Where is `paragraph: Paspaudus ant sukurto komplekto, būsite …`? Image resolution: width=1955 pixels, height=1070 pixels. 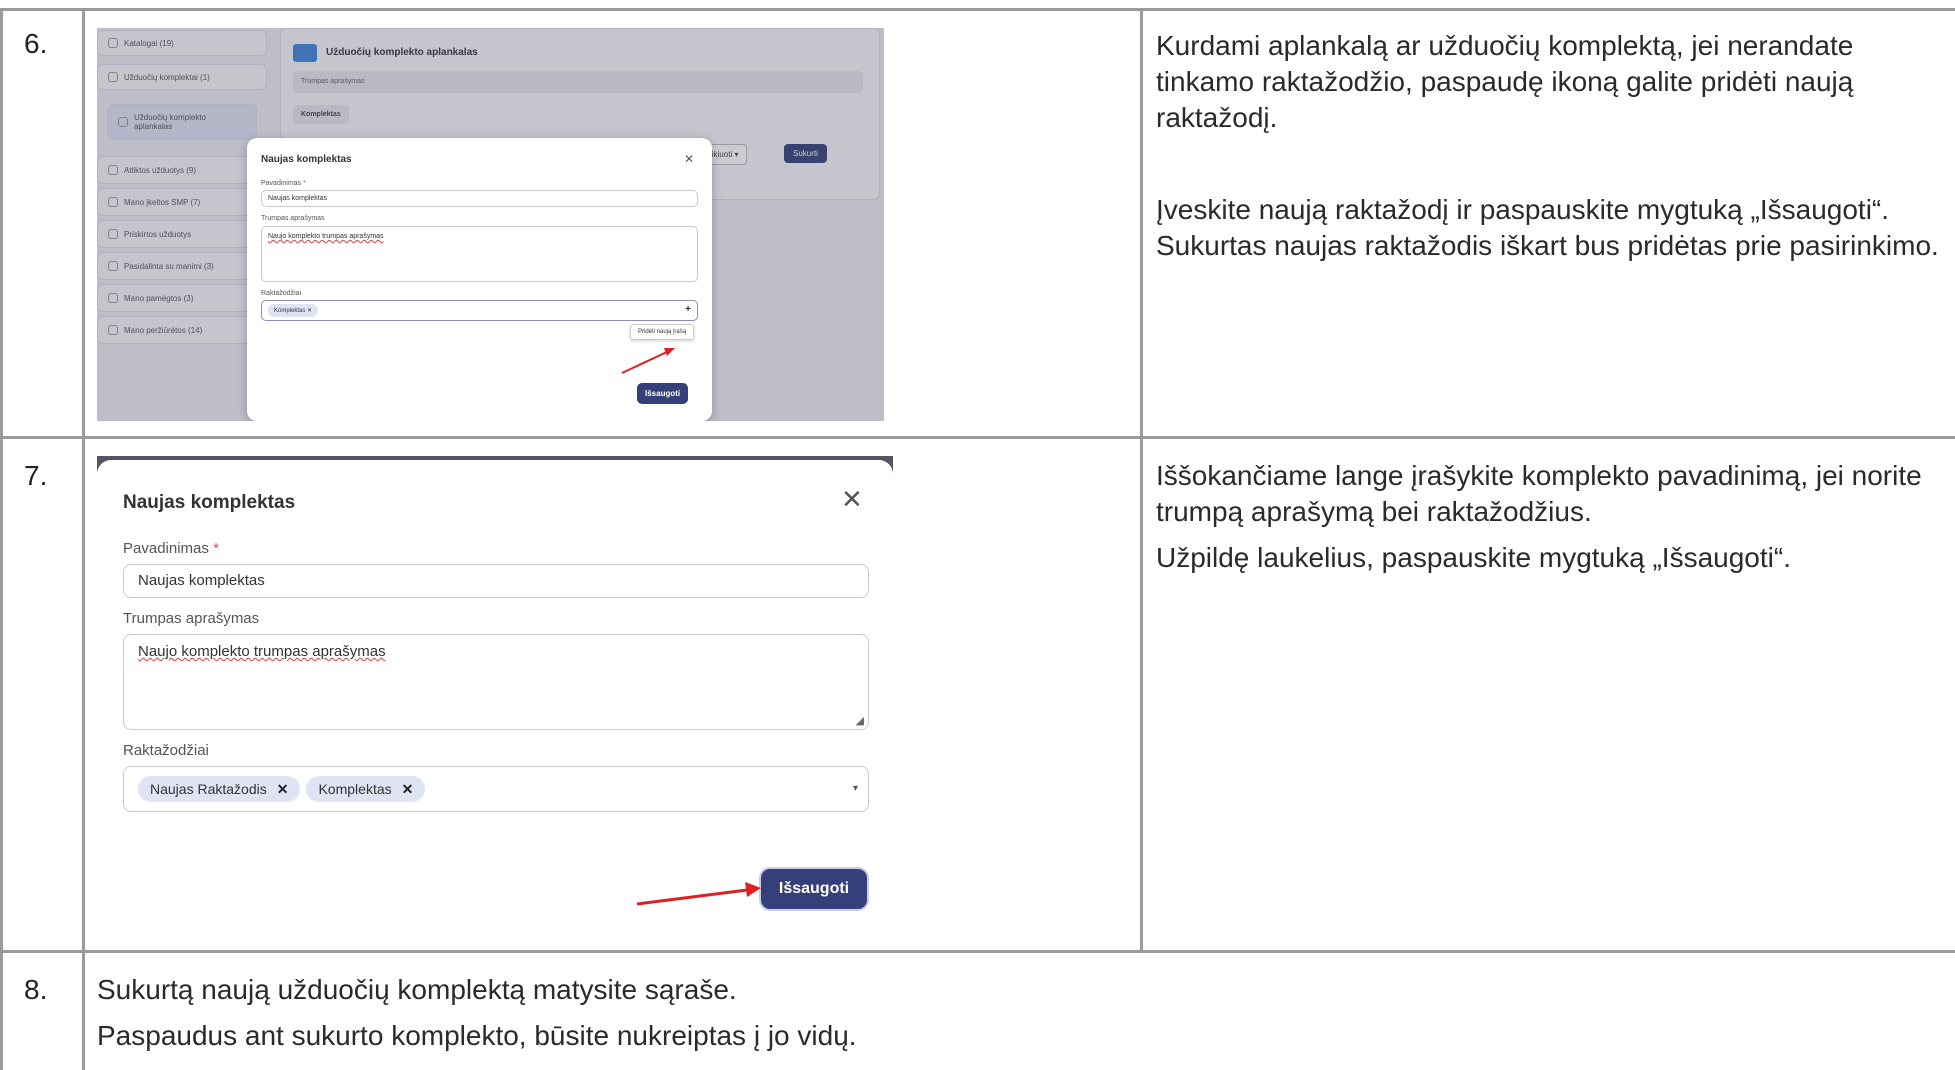
paragraph: Paspaudus ant sukurto komplekto, būsite … is located at coordinates (477, 1035).